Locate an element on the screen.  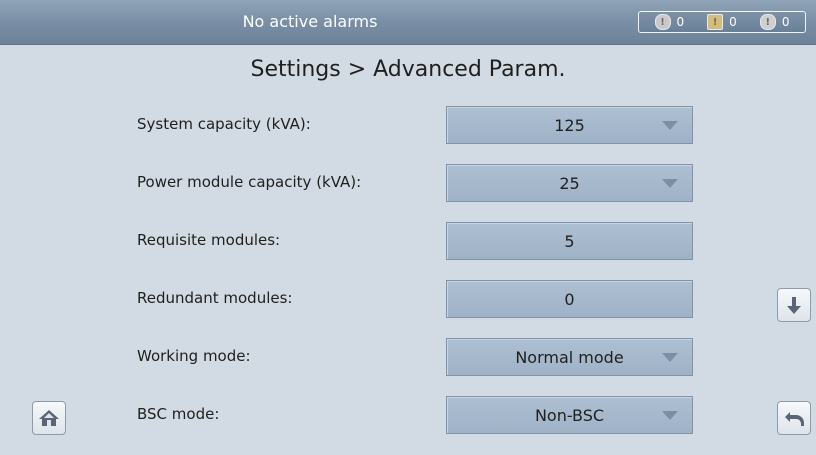
major-alarm-icon: ! is located at coordinates (715, 22).